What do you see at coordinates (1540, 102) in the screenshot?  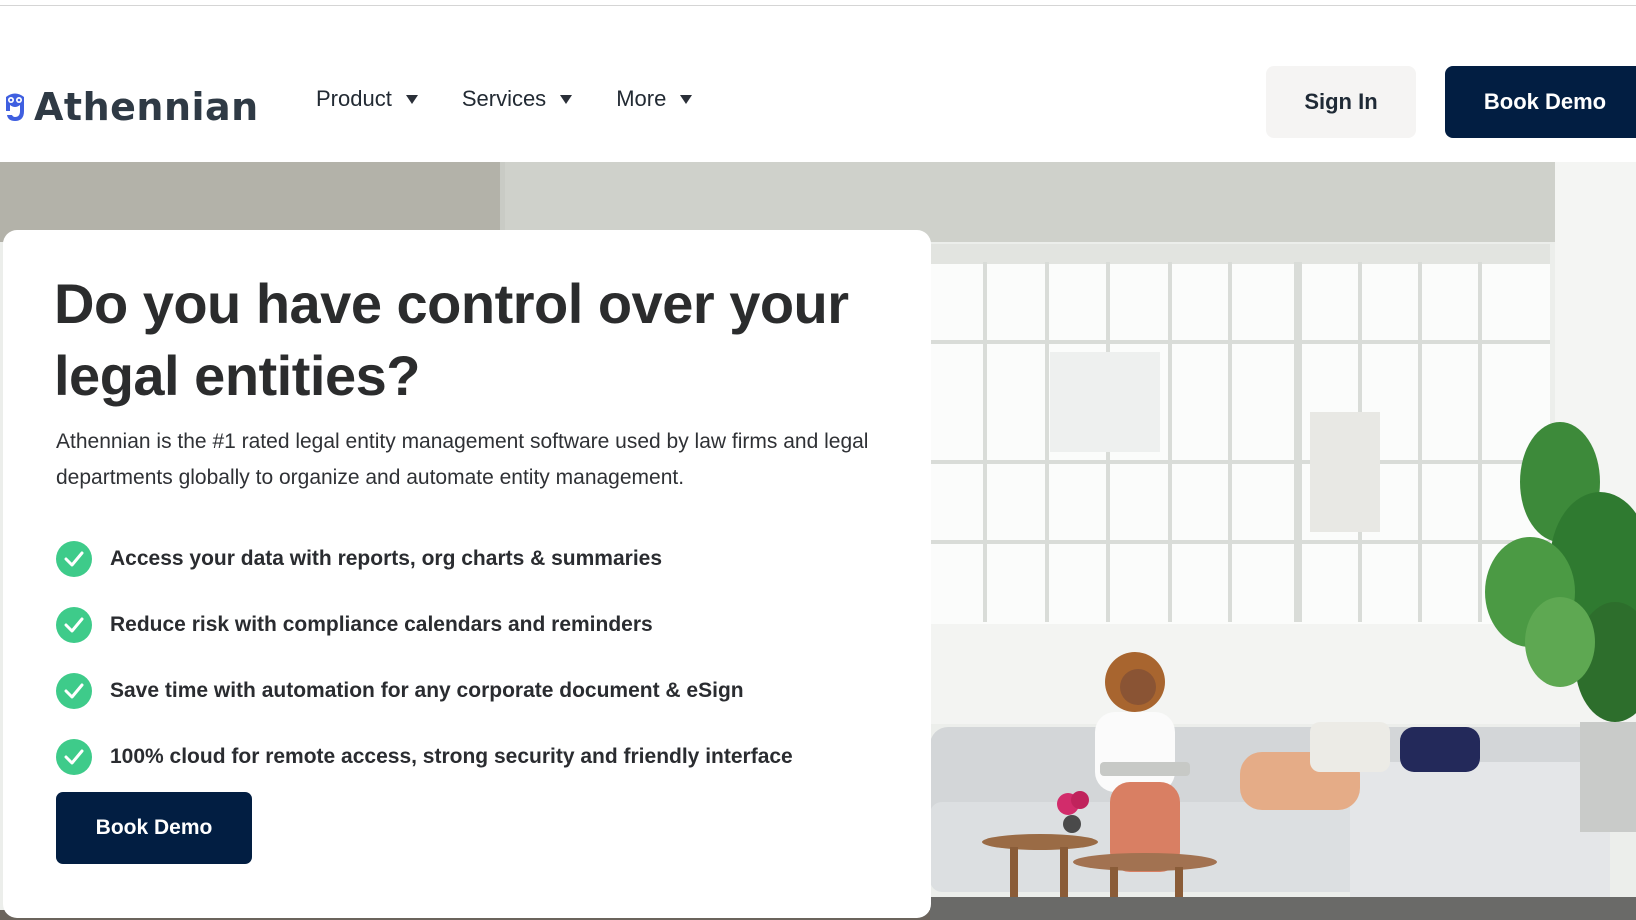 I see `header-book-demo-button: Book Demo` at bounding box center [1540, 102].